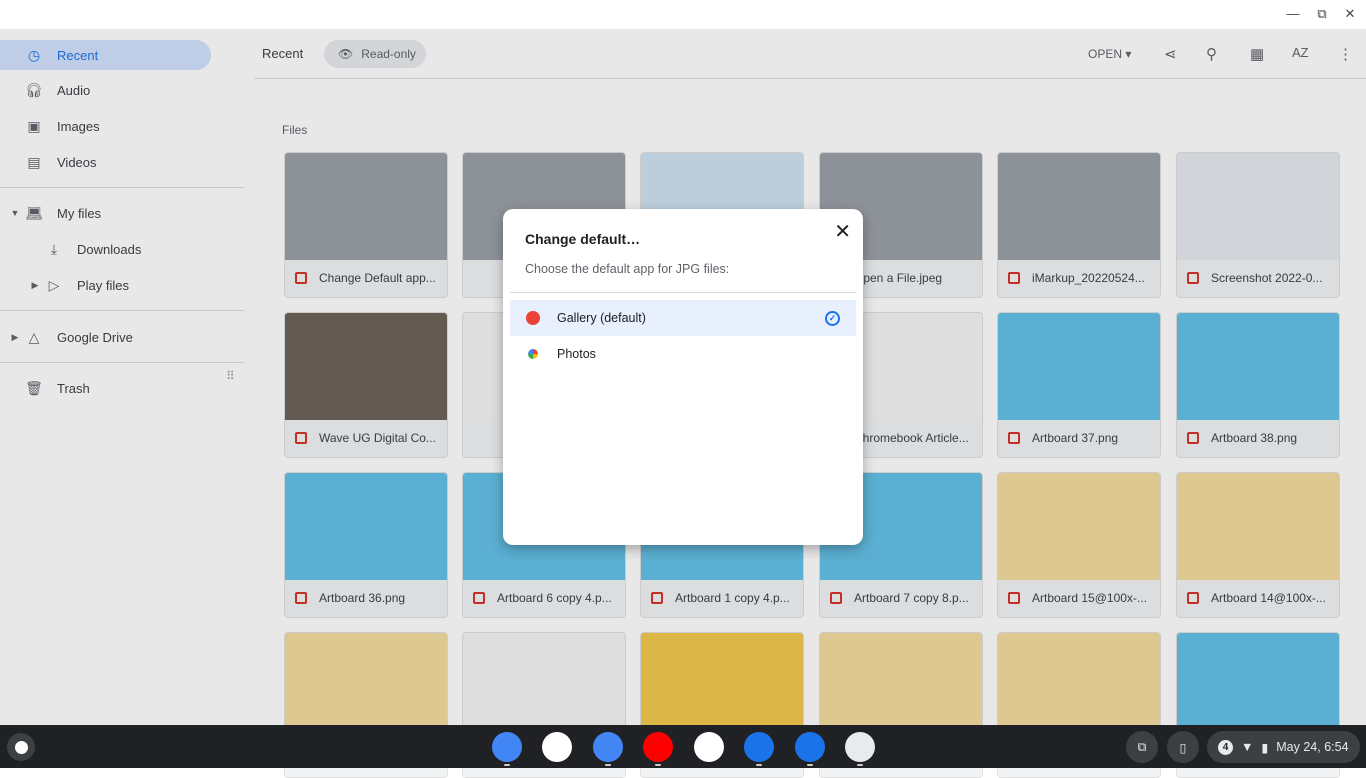 This screenshot has height=778, width=1366. I want to click on option-gallery: Gallery (default) ✓, so click(683, 318).